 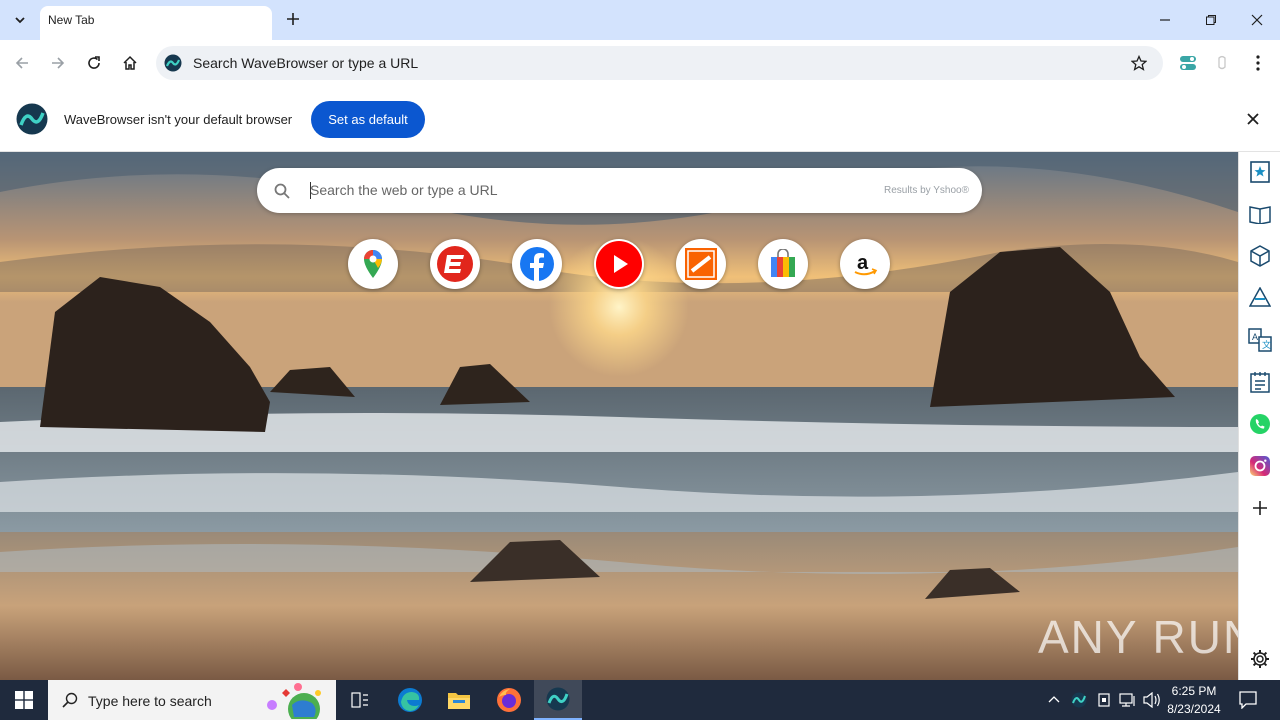 I want to click on search-provider-hint: Results by Yshoo®, so click(x=926, y=190).